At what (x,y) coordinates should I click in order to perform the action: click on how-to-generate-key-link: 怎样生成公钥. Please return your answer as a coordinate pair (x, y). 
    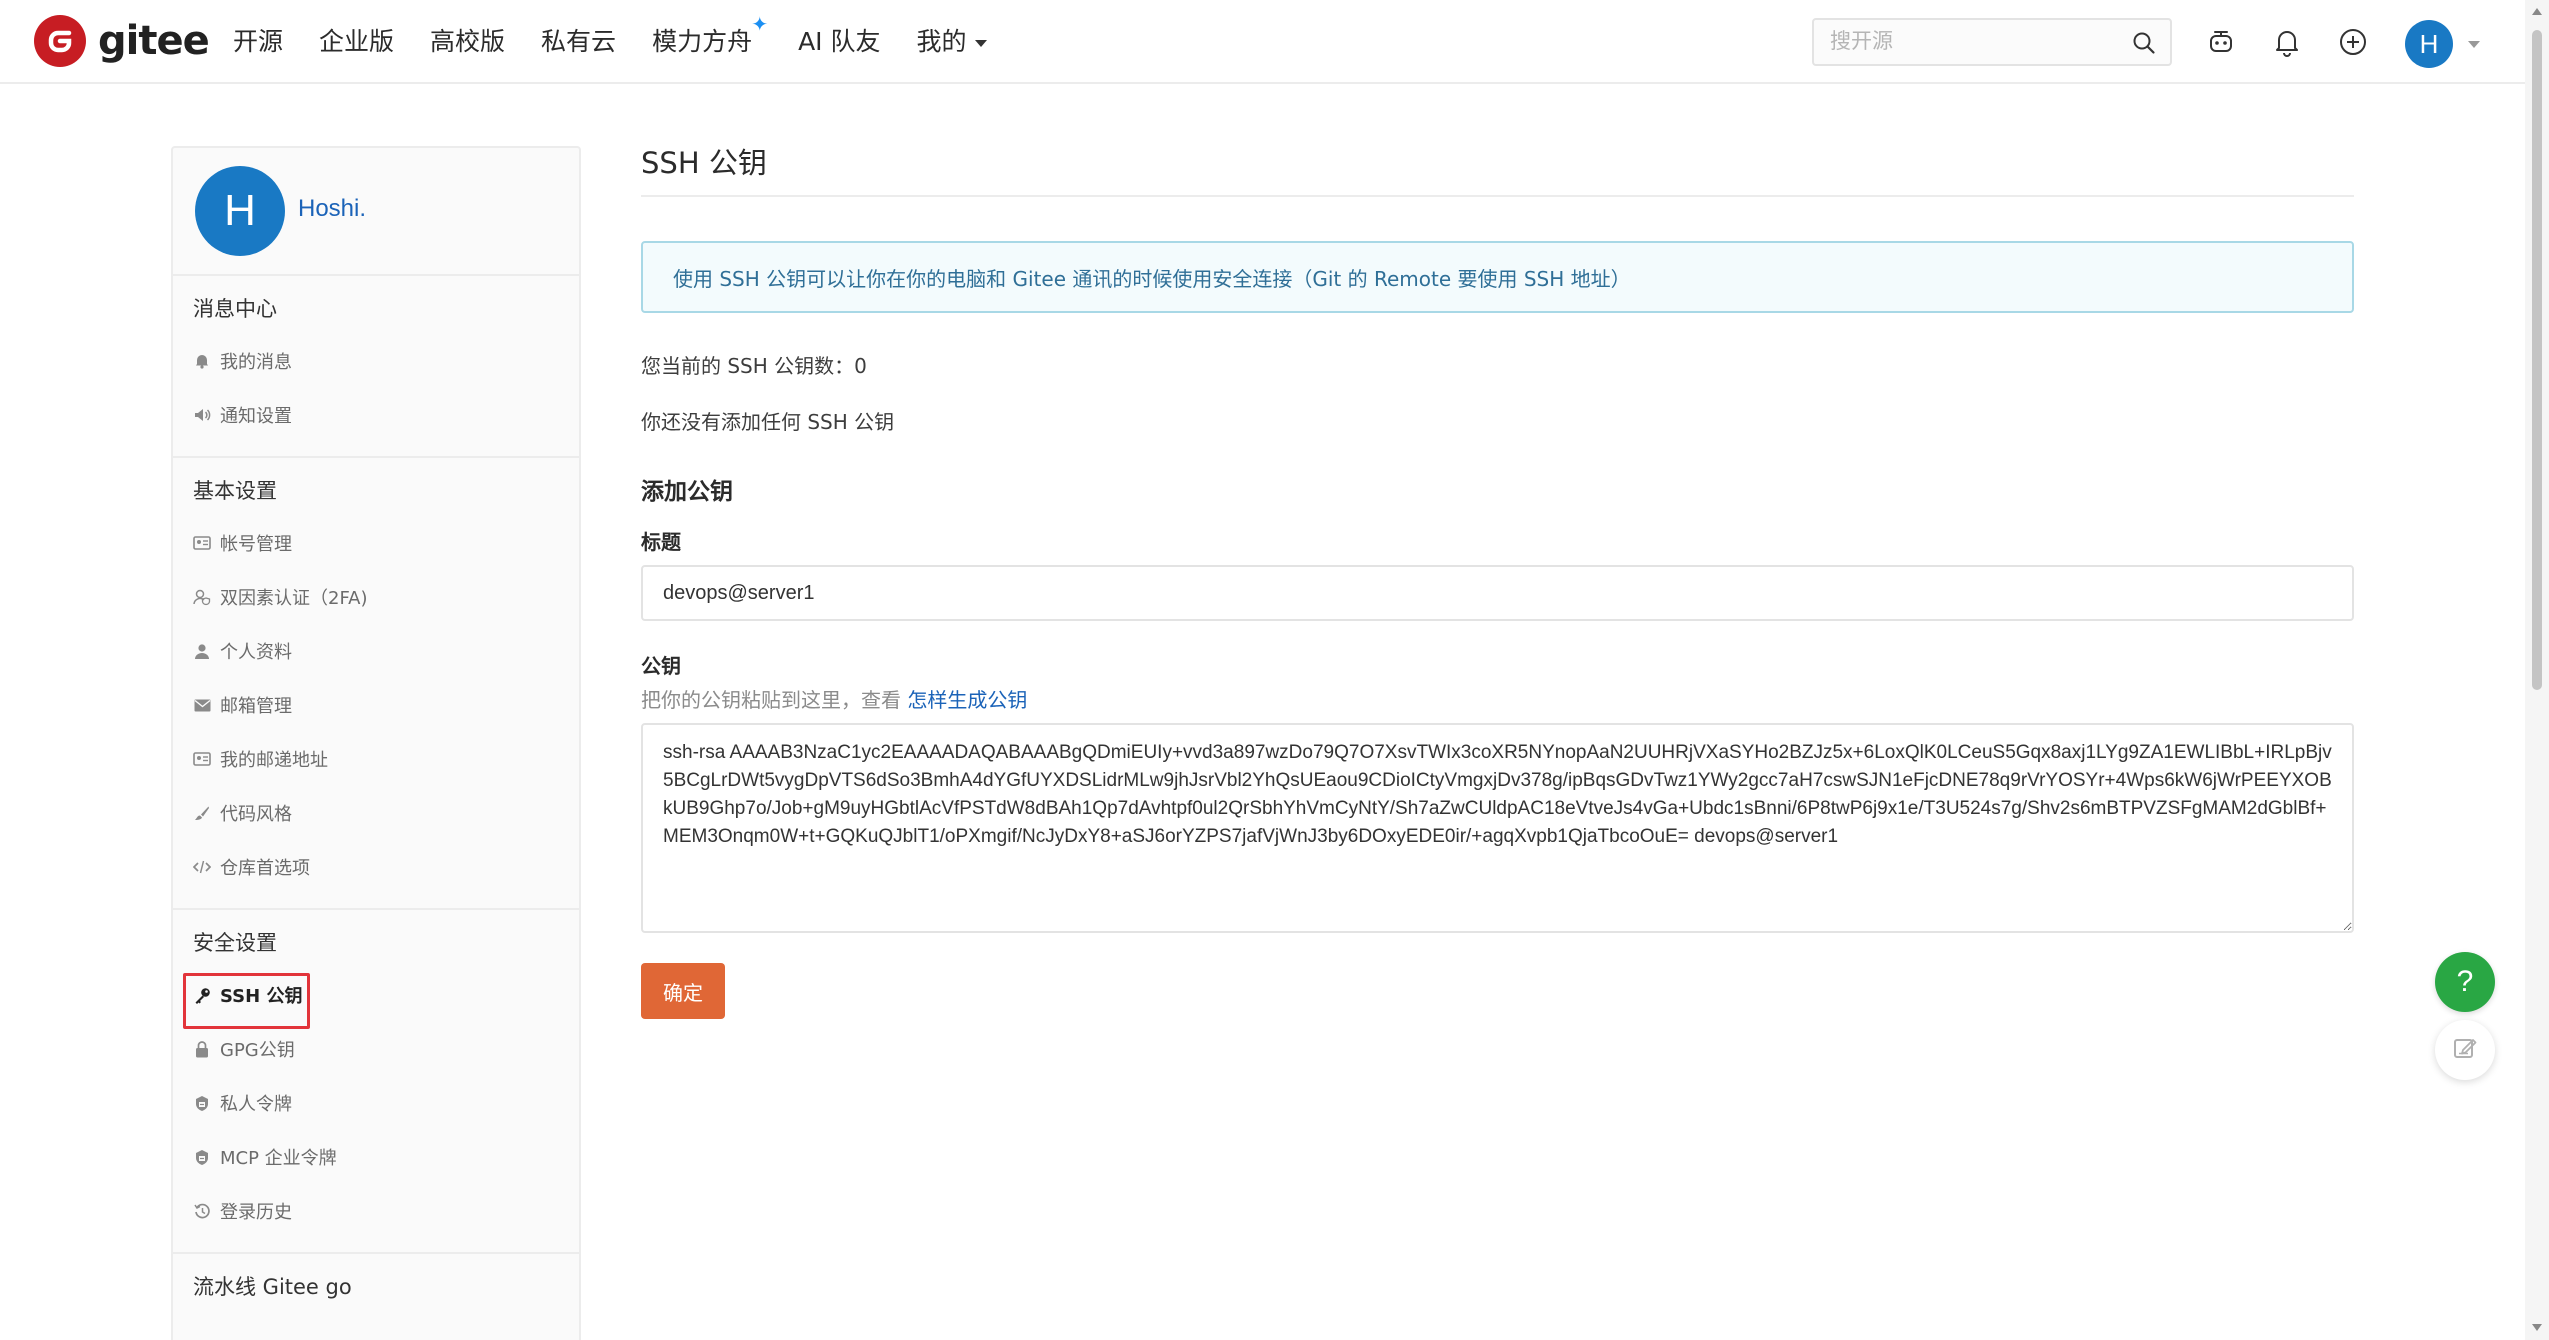
    Looking at the image, I should click on (967, 700).